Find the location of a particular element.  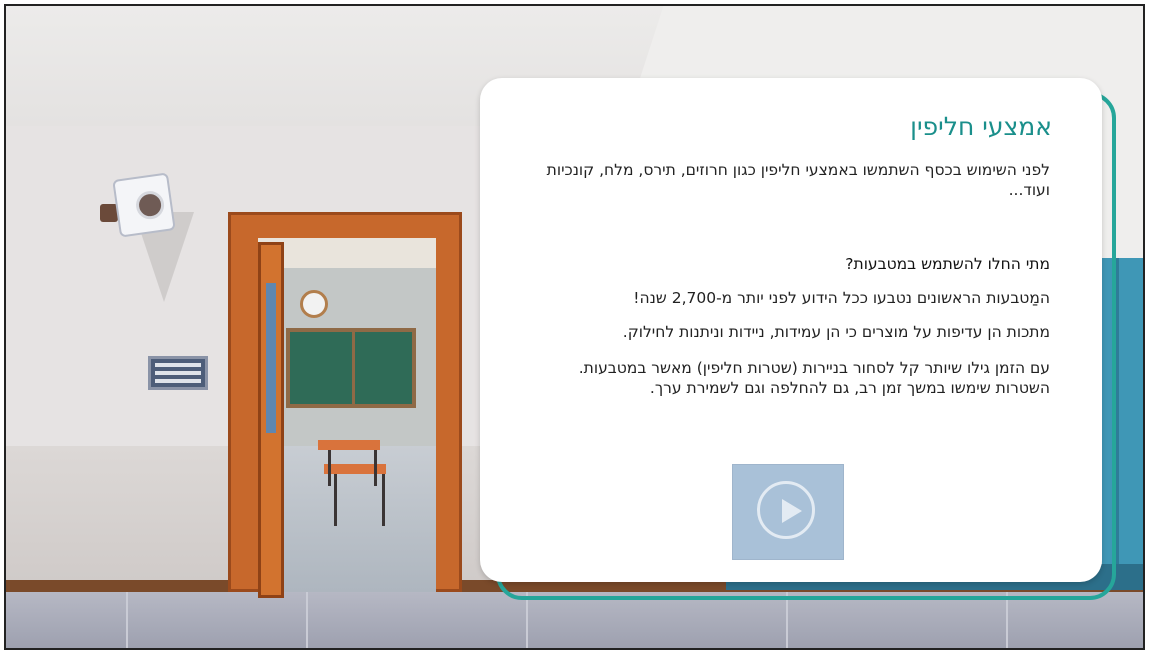

board-divider is located at coordinates (353, 368).